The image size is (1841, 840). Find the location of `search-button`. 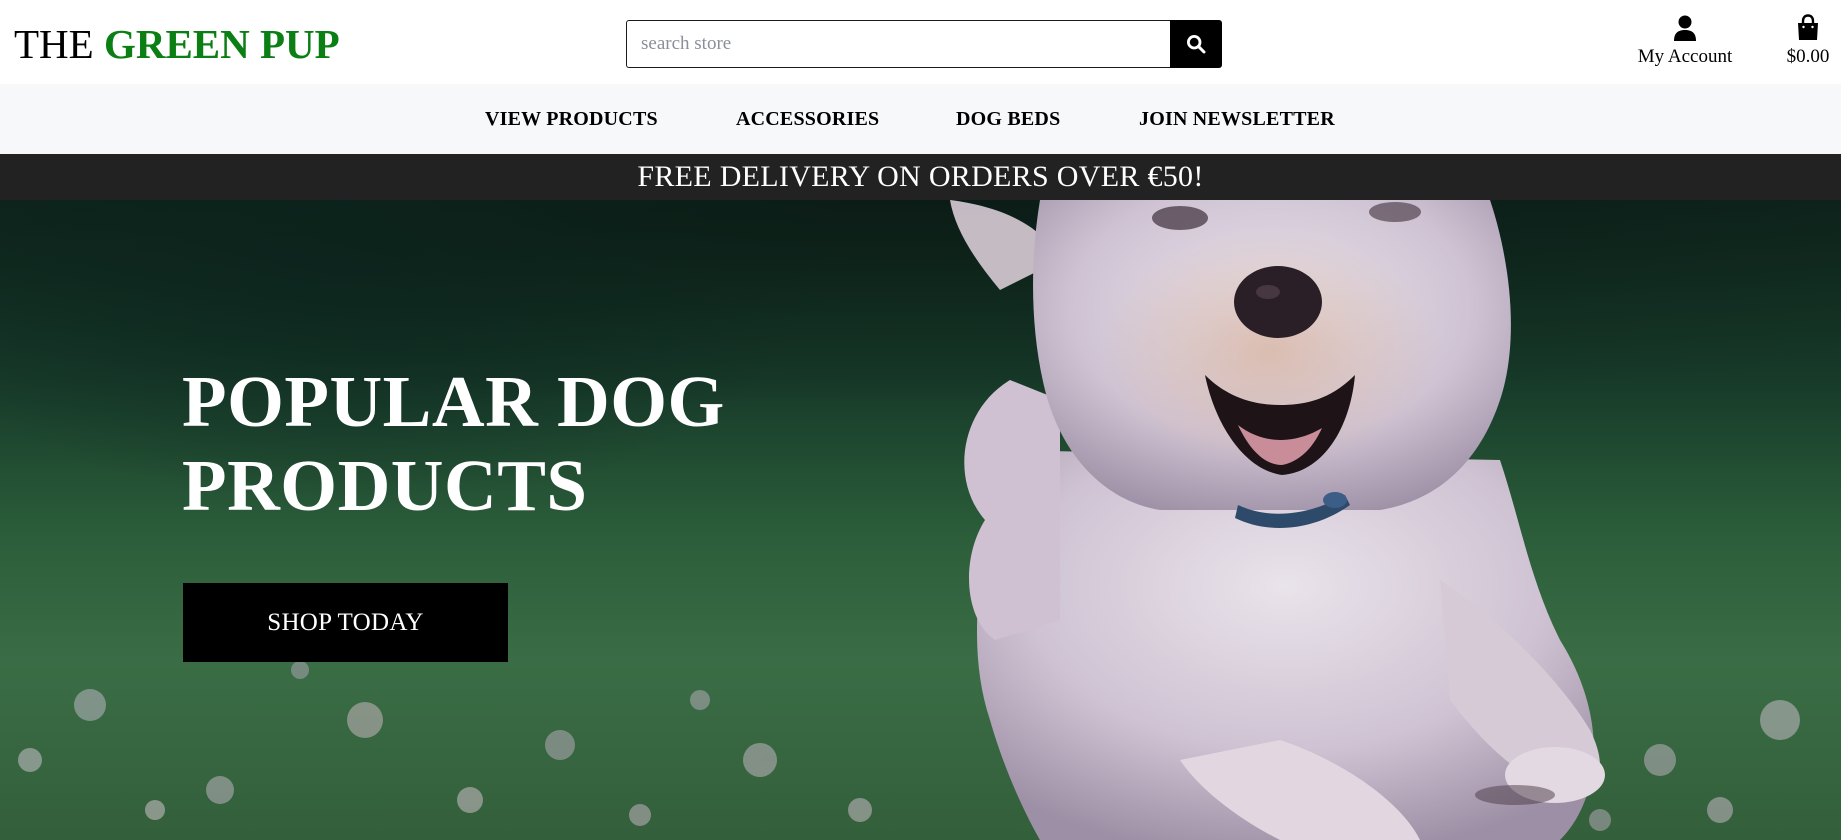

search-button is located at coordinates (1196, 44).